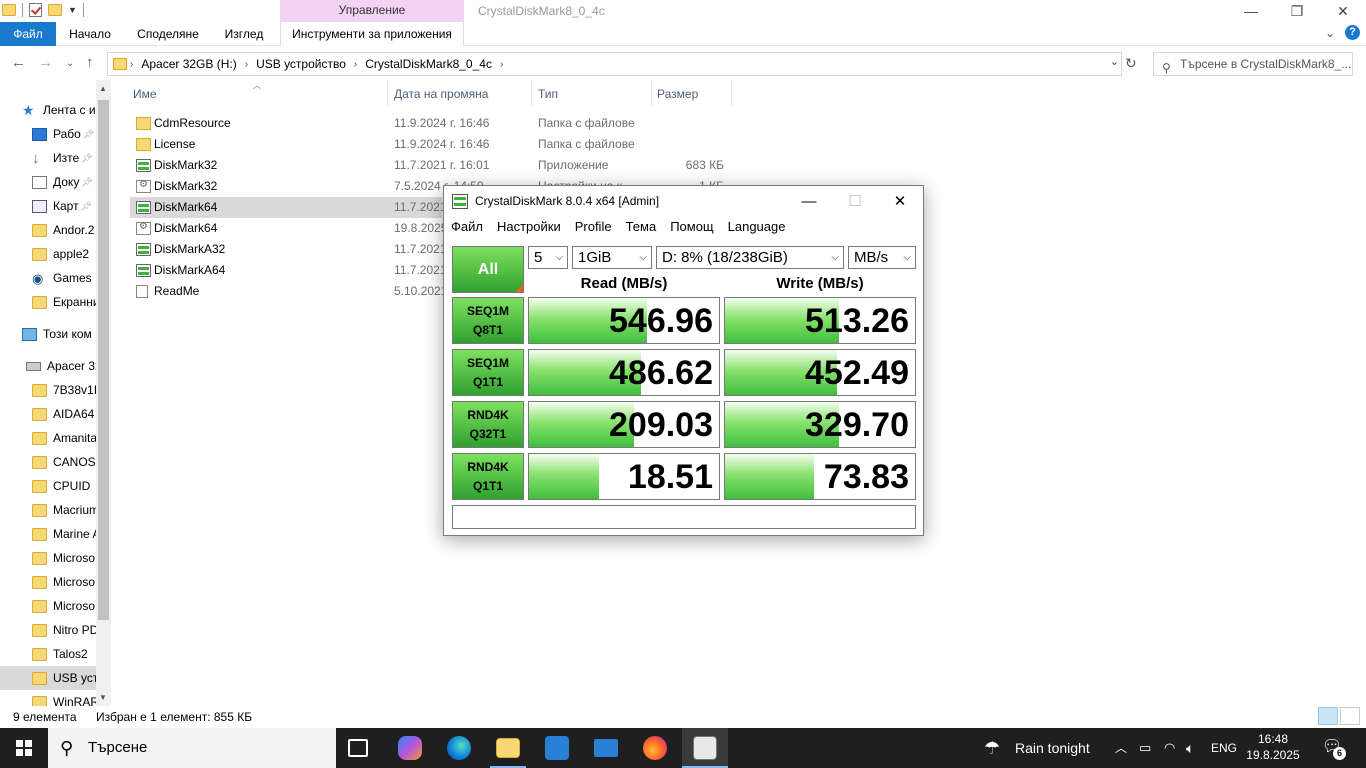 The width and height of the screenshot is (1366, 768). I want to click on breadcrumb-folder: CrystalDiskMark8_0_4c, so click(428, 64).